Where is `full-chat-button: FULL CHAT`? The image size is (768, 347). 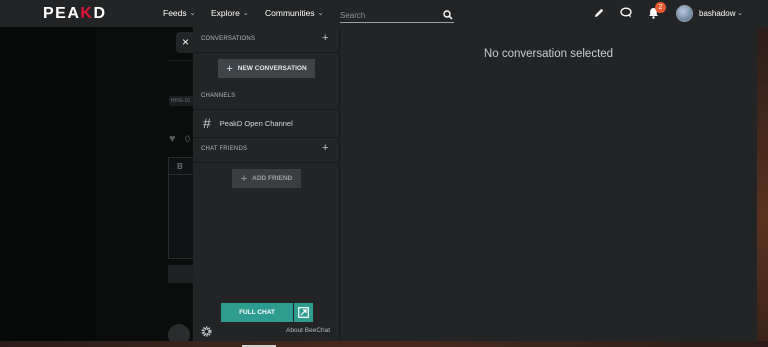 full-chat-button: FULL CHAT is located at coordinates (257, 312).